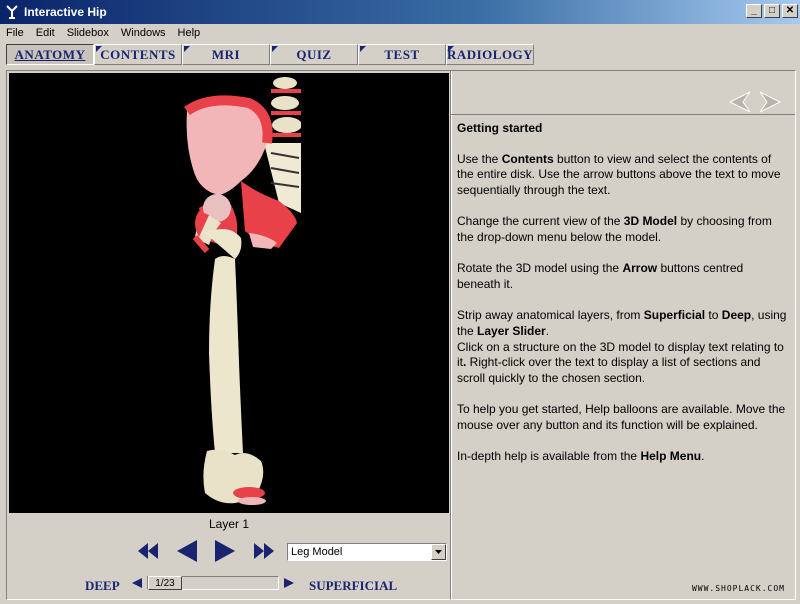 This screenshot has width=800, height=604. Describe the element at coordinates (367, 552) in the screenshot. I see `model-view-select: Leg Model` at that location.